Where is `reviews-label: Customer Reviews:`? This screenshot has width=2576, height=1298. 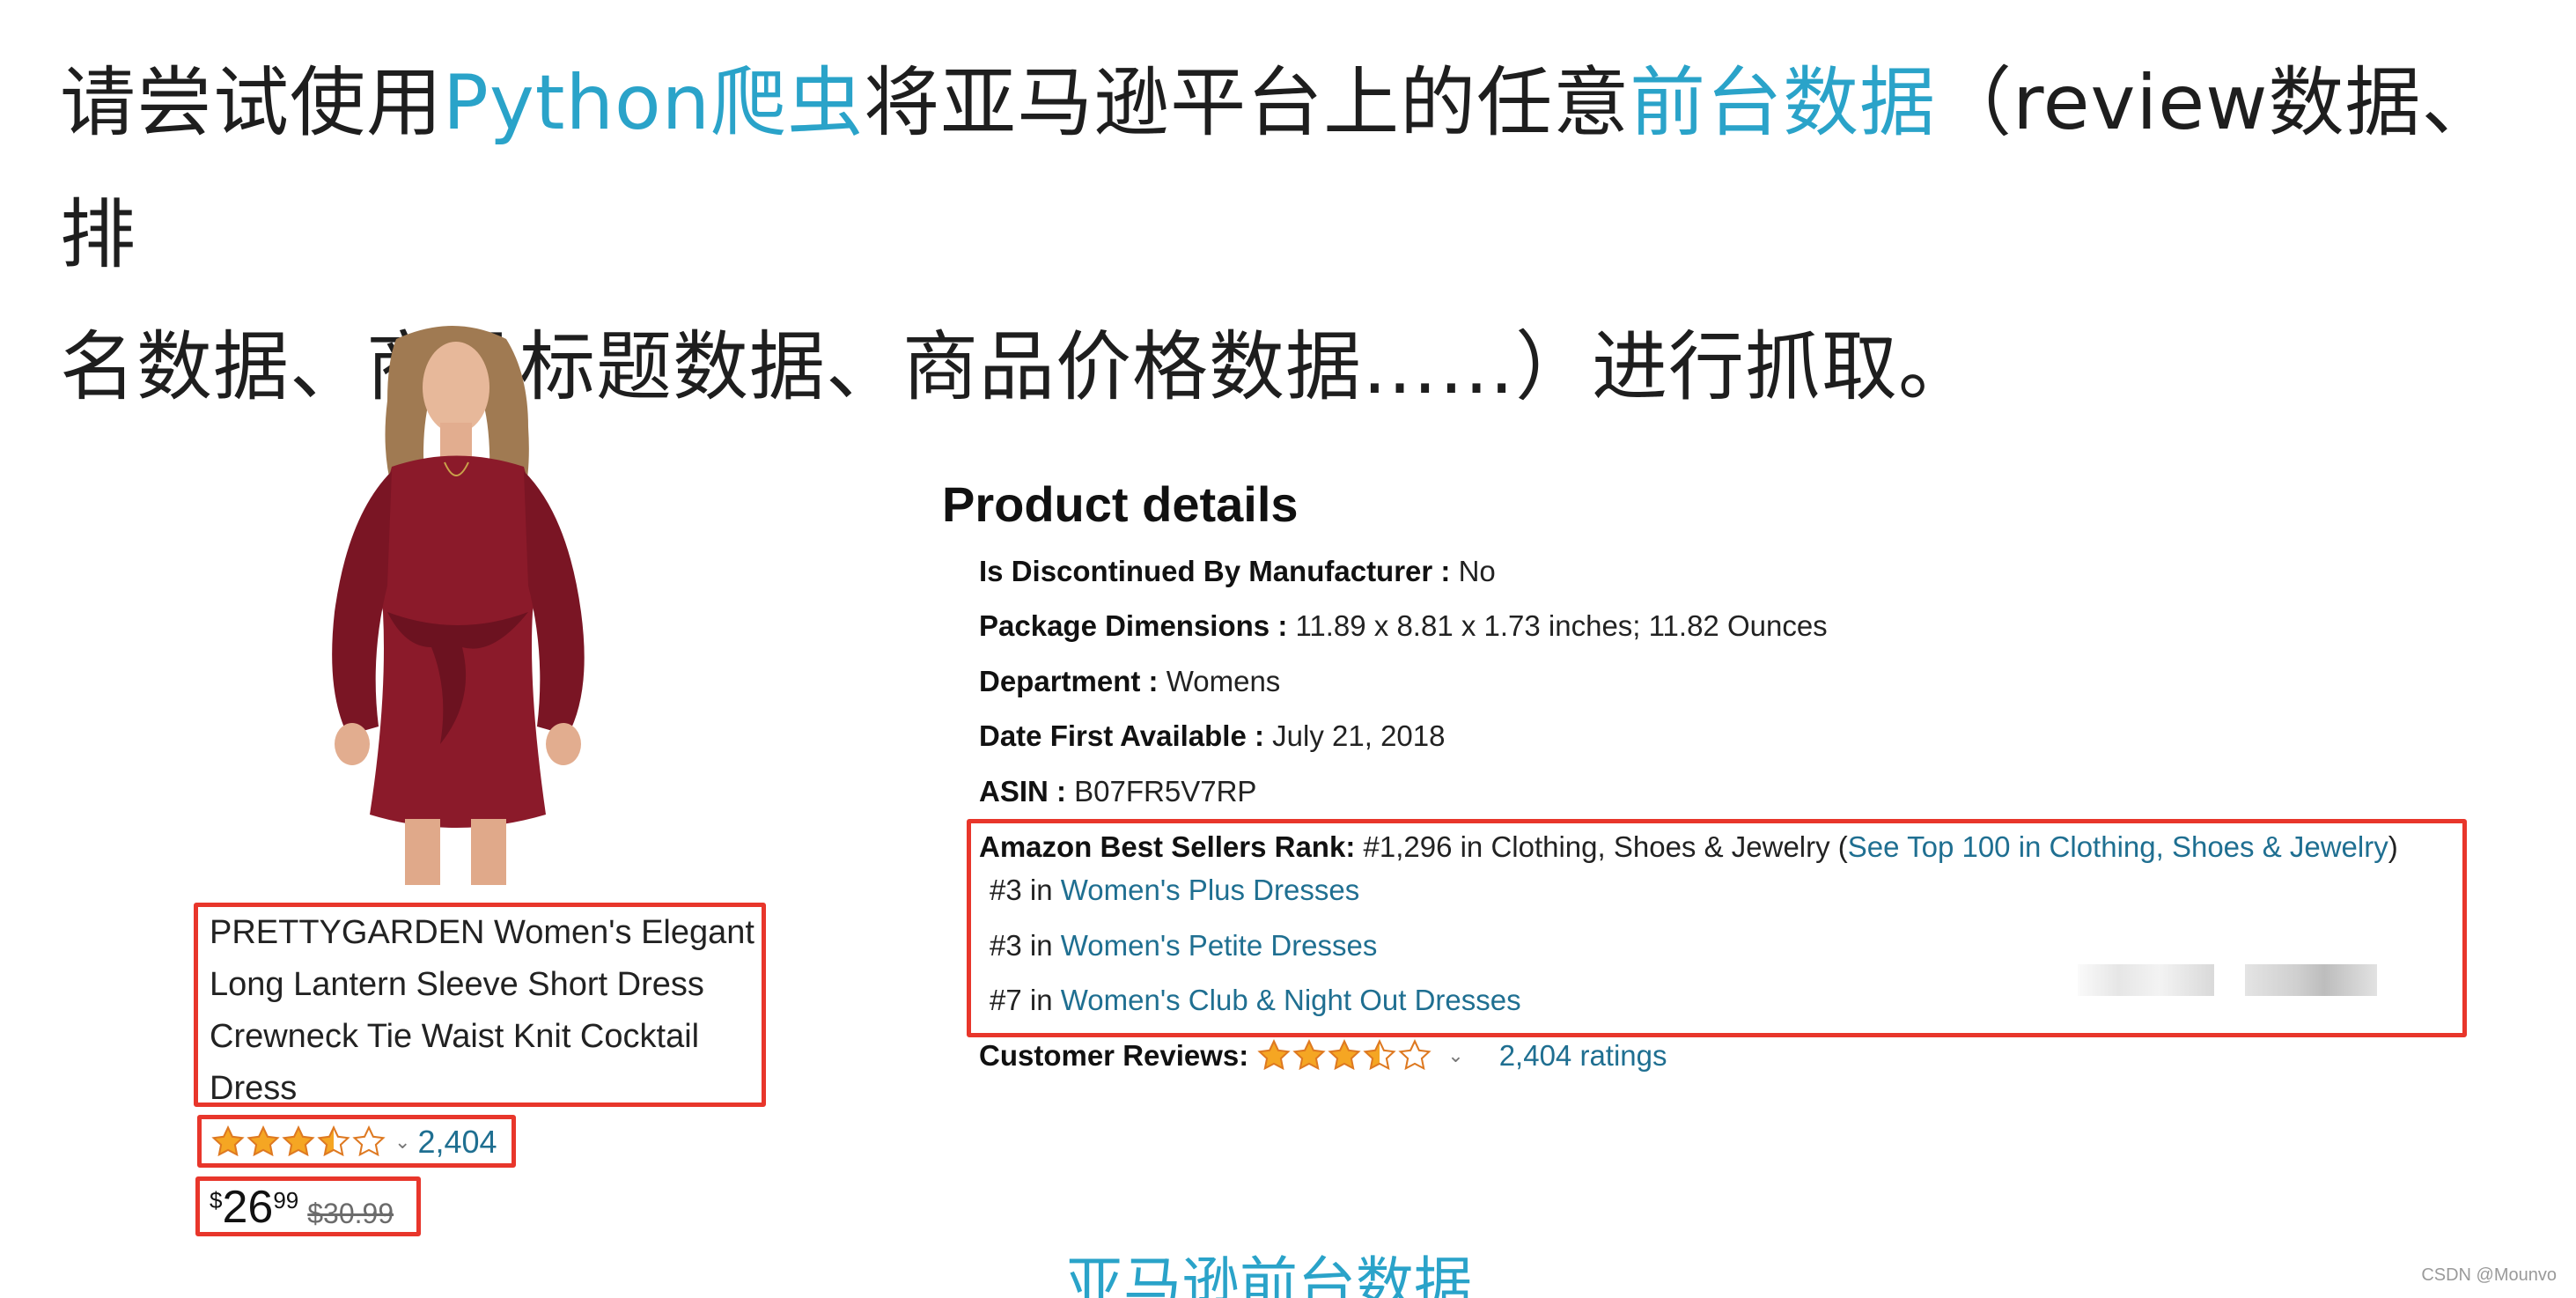
reviews-label: Customer Reviews: is located at coordinates (1114, 1055).